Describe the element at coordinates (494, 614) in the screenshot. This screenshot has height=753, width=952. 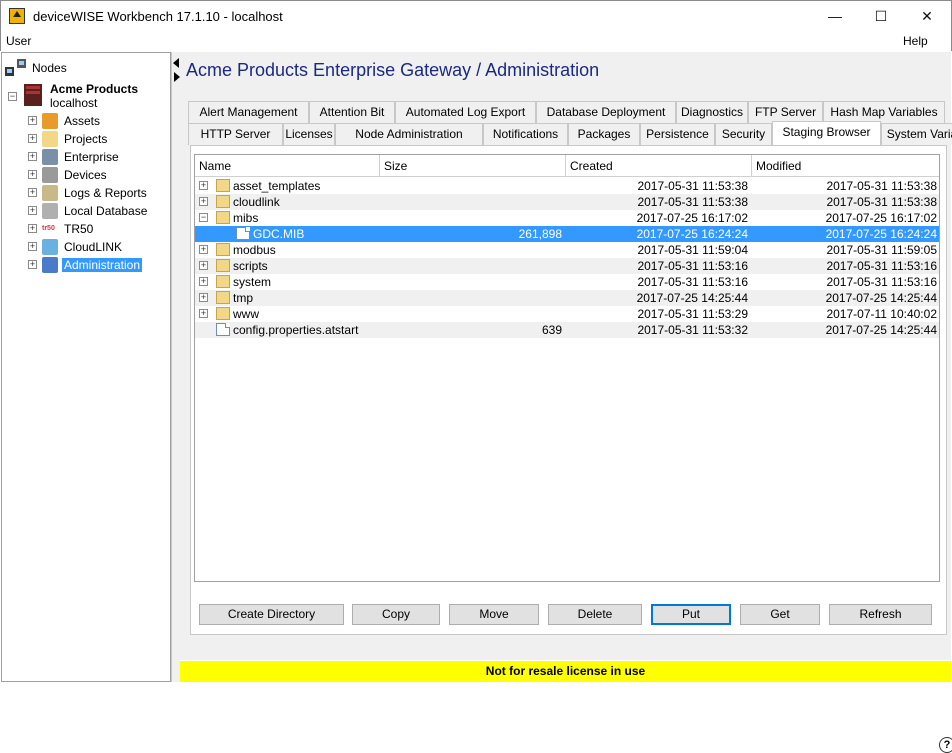
I see `move-button: Move` at that location.